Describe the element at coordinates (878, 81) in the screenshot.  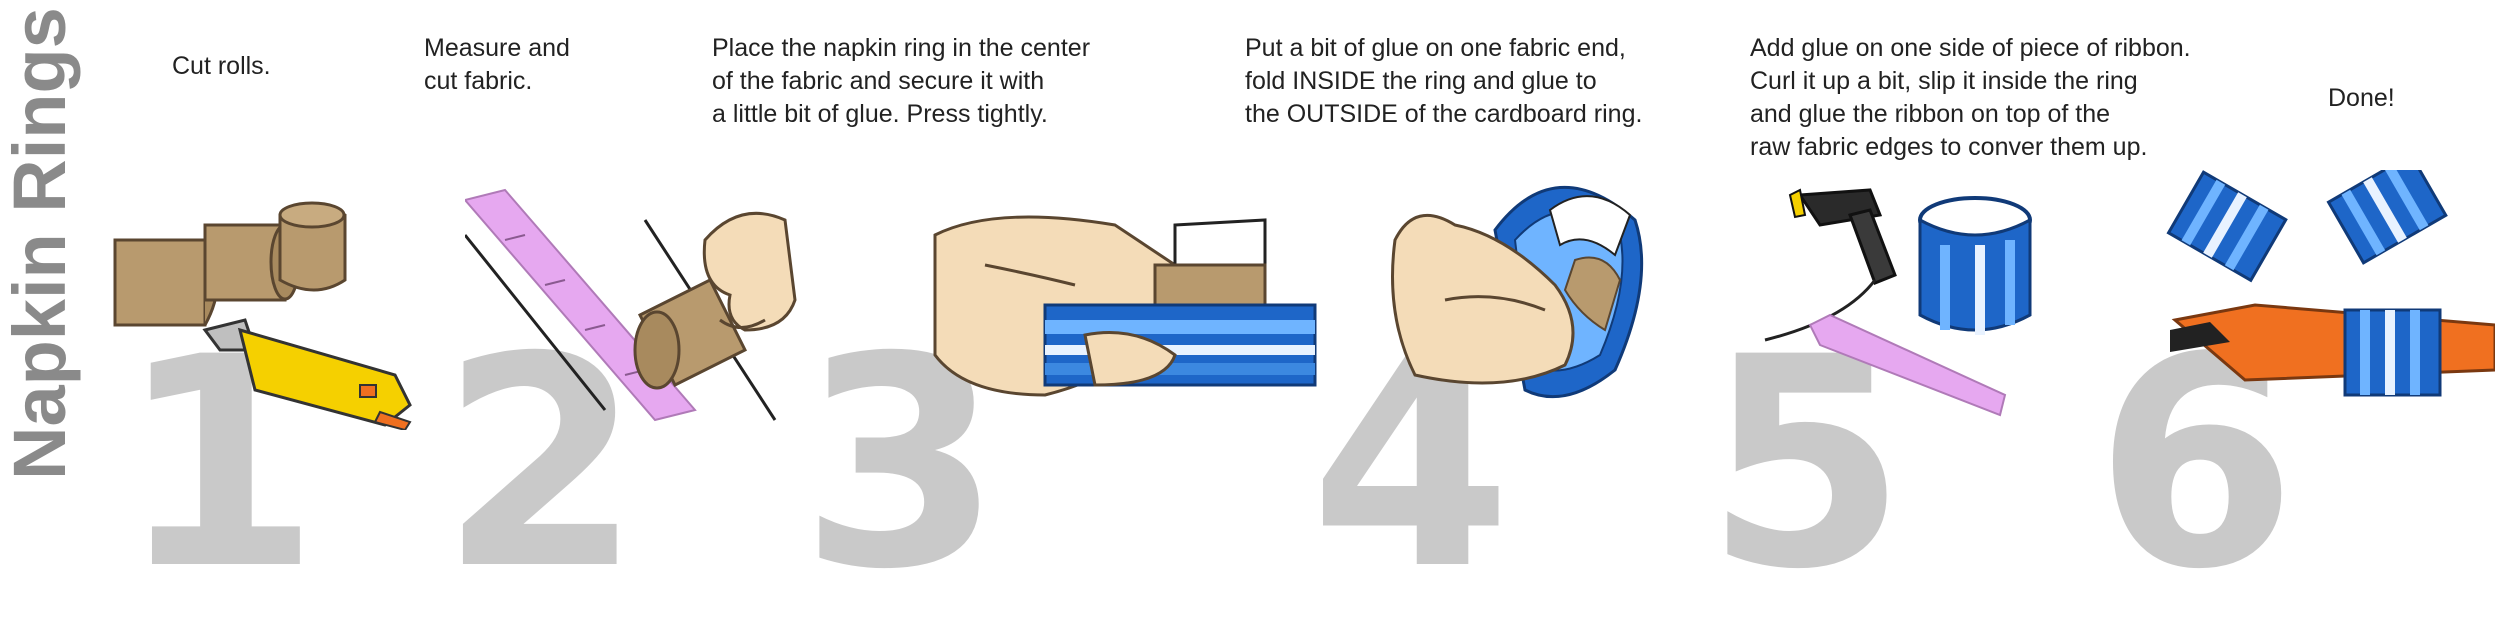
I see `step-3-caption-line: of the fabric and secure it with` at that location.